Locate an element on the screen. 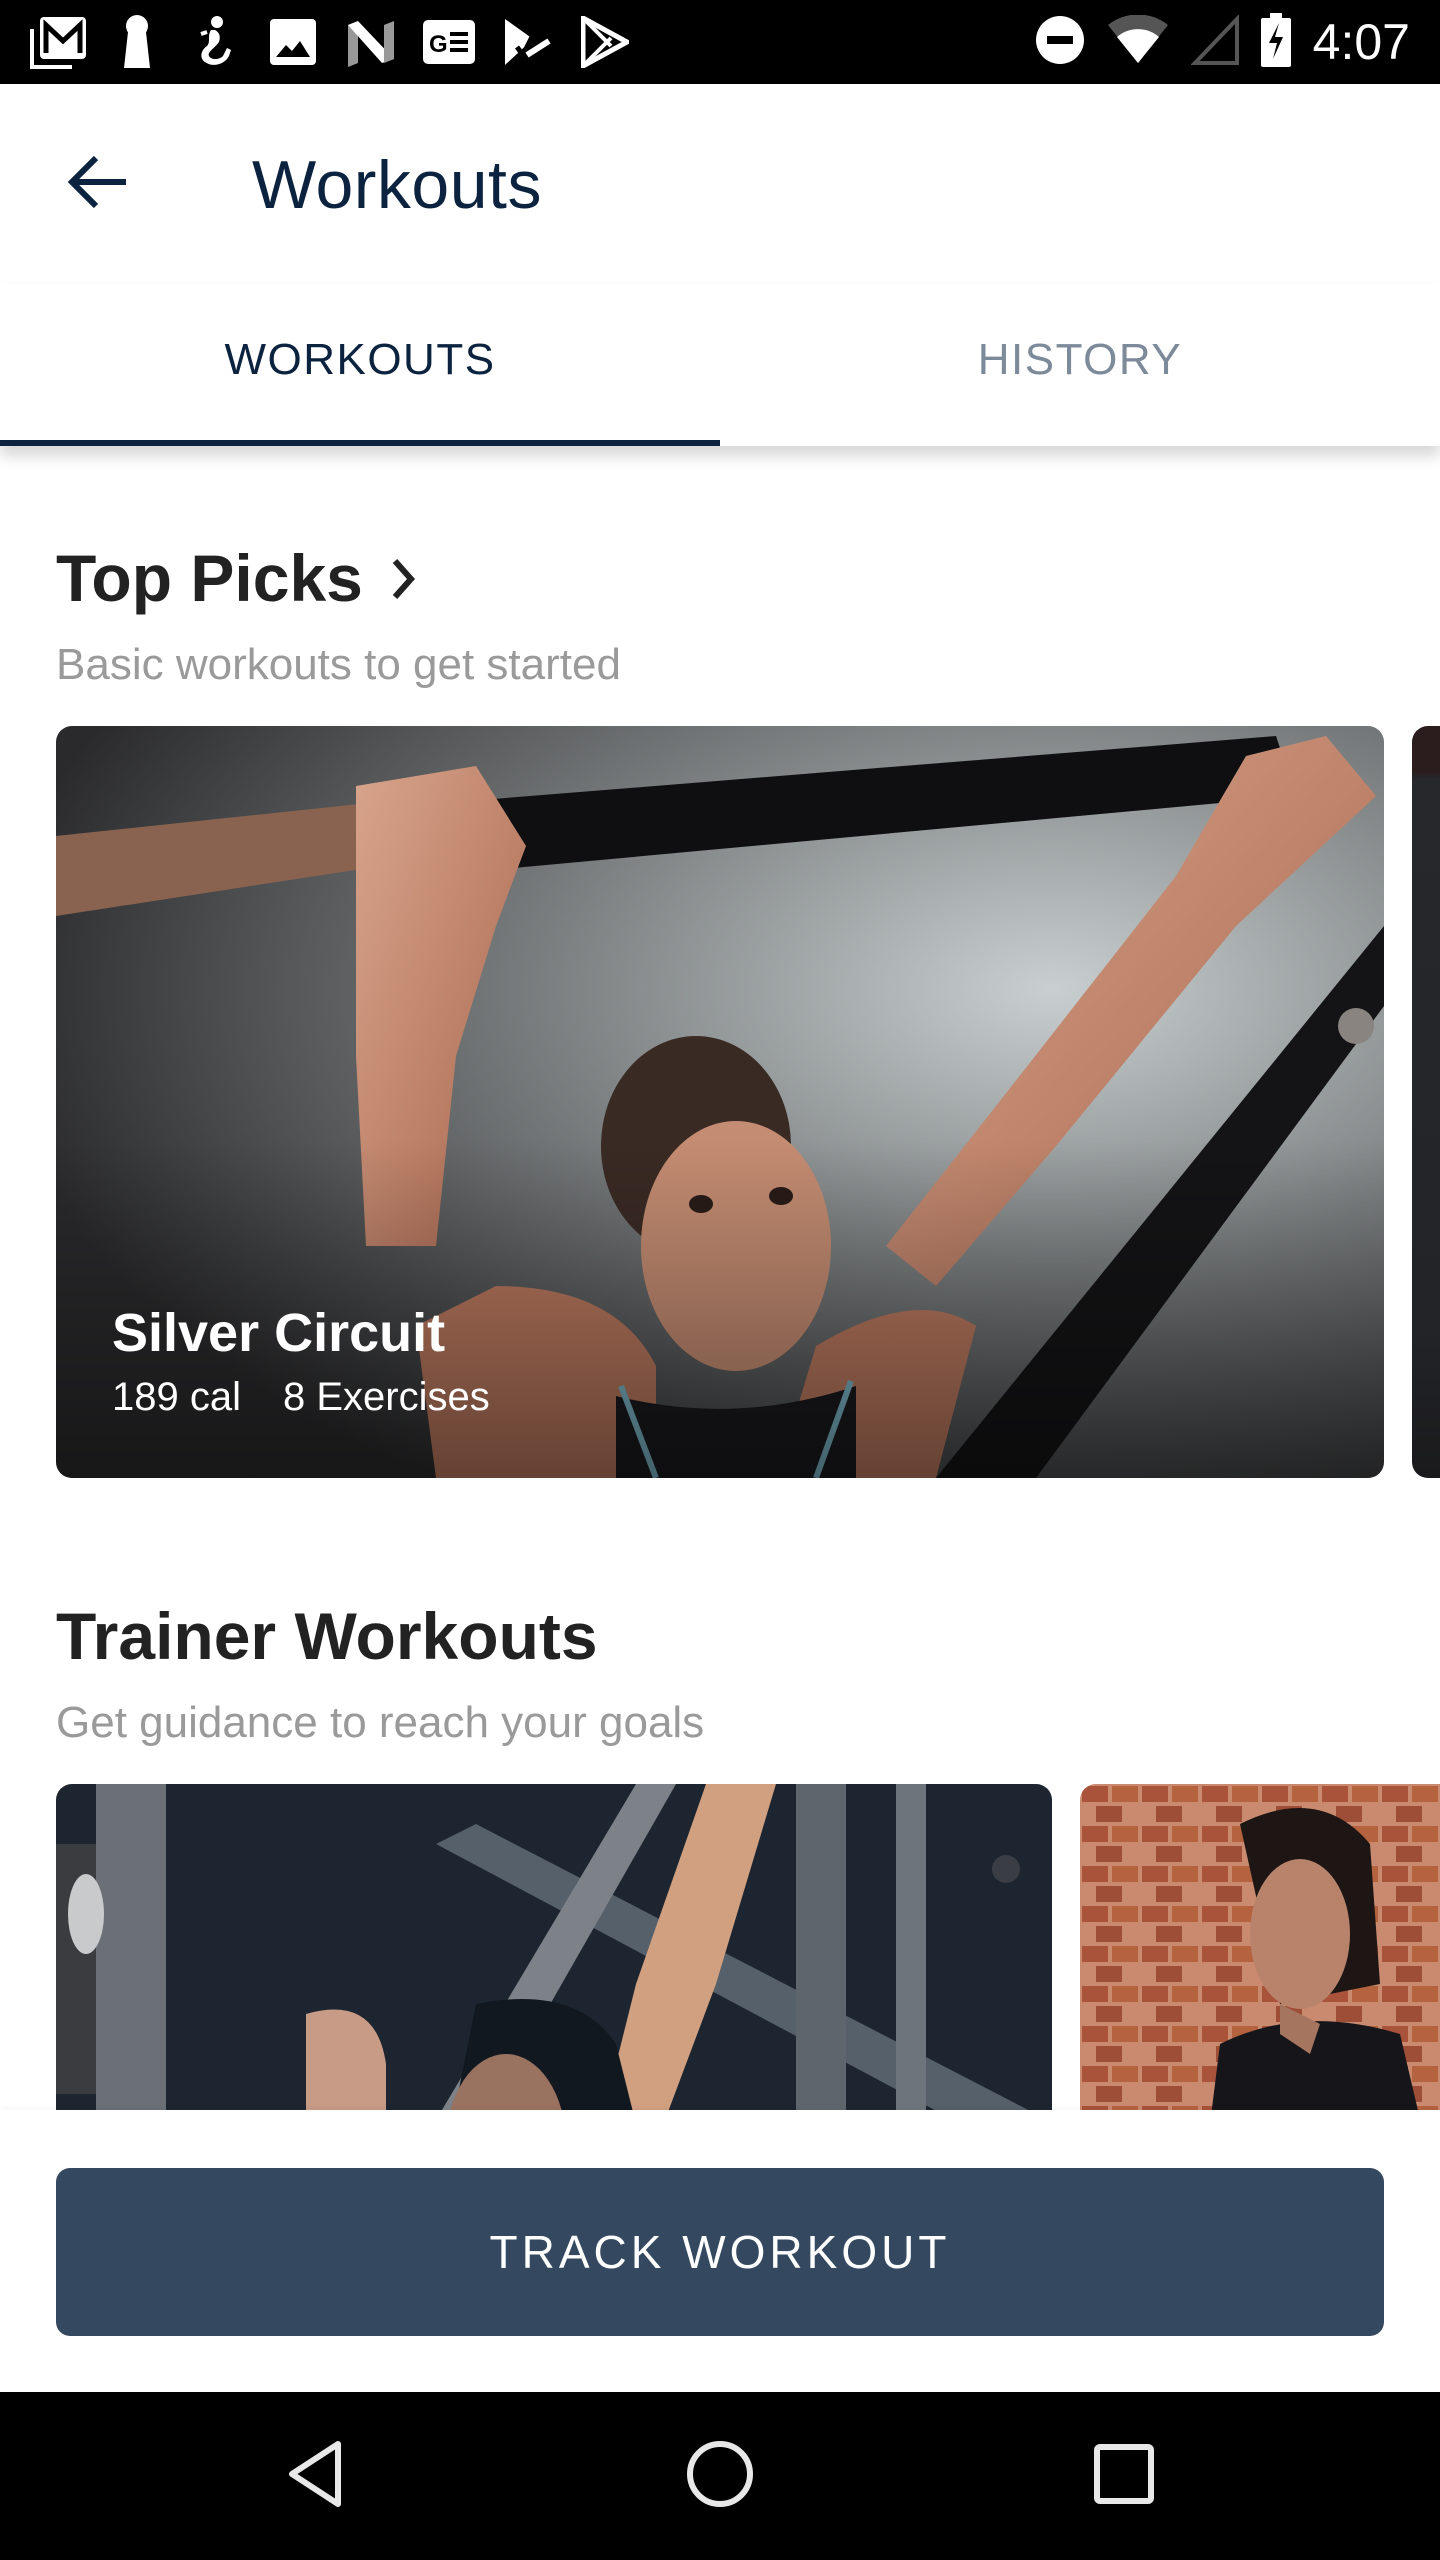 The height and width of the screenshot is (2560, 1440). do-not-disturb-icon is located at coordinates (1060, 42).